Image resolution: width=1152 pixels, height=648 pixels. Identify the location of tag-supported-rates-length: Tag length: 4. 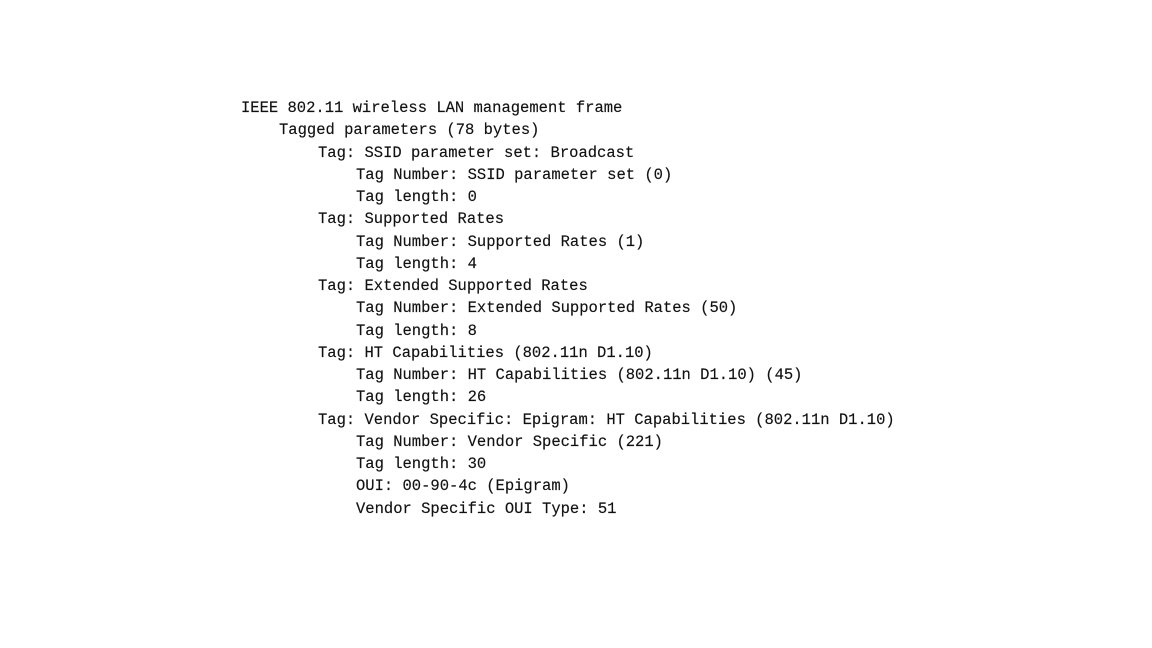
(416, 263).